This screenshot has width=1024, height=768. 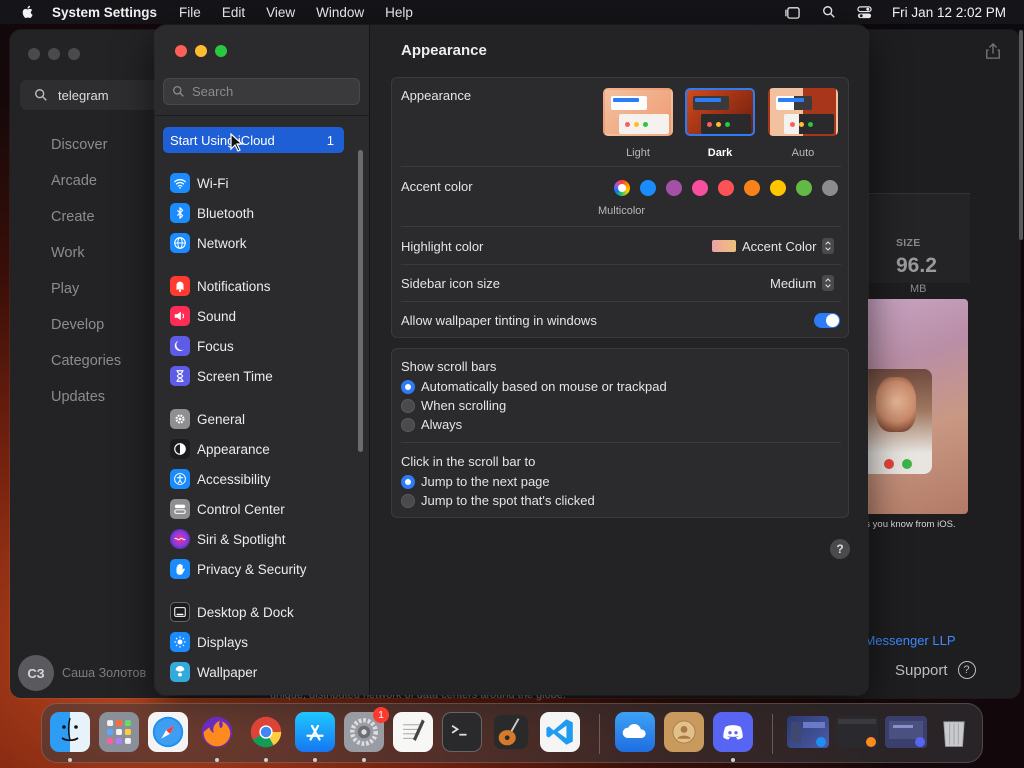 What do you see at coordinates (733, 732) in the screenshot?
I see `discord-icon` at bounding box center [733, 732].